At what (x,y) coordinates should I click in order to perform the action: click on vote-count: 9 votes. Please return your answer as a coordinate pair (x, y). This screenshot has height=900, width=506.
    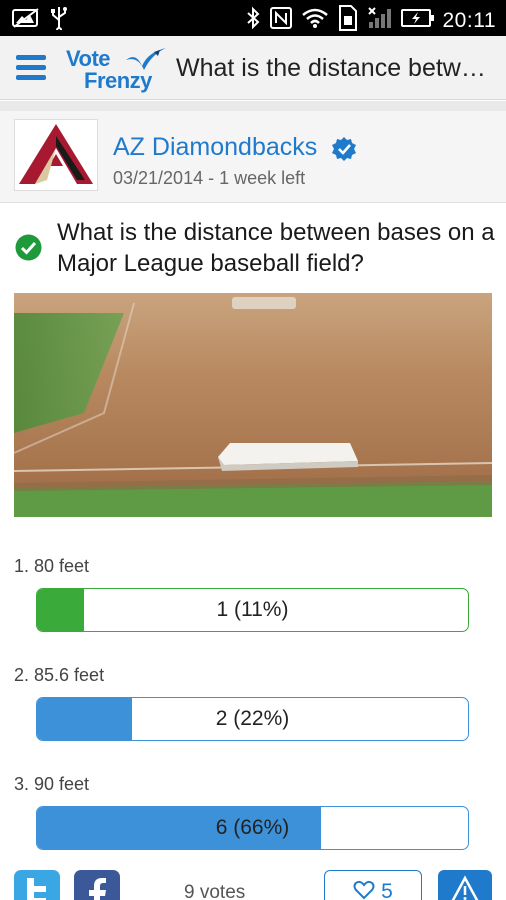
    Looking at the image, I should click on (215, 891).